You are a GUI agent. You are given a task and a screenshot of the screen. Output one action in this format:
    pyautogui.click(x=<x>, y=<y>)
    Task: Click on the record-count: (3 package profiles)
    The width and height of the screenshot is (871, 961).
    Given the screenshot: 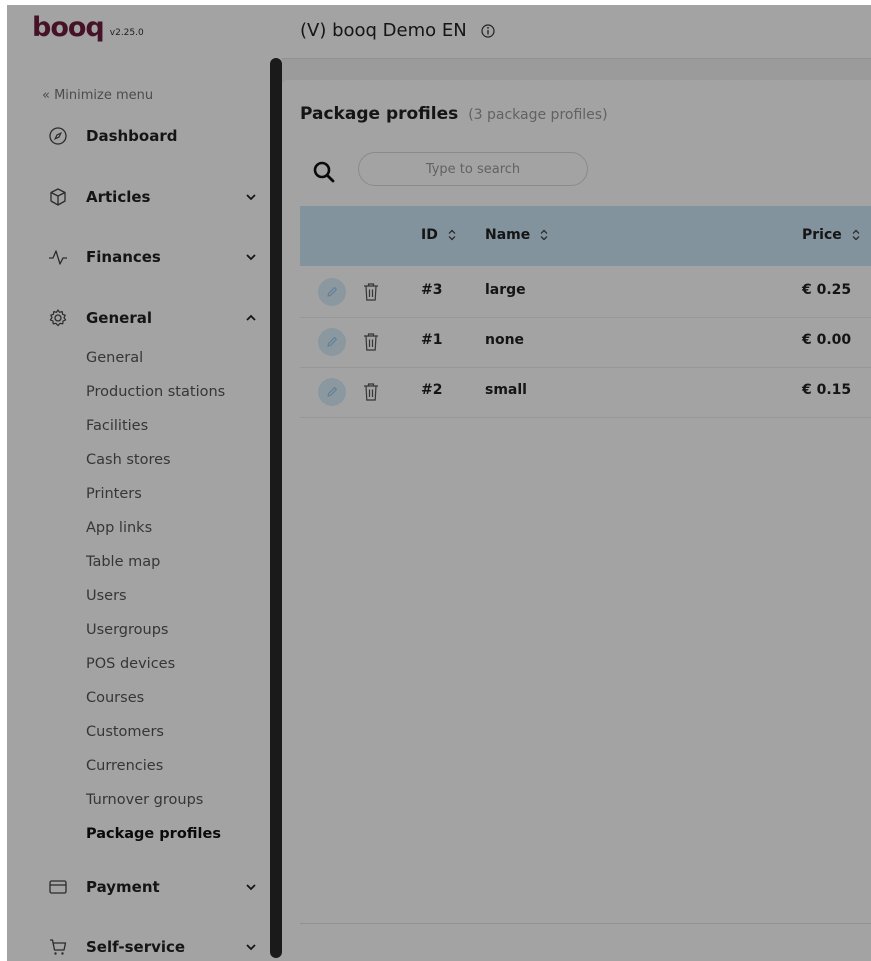 What is the action you would take?
    pyautogui.click(x=538, y=115)
    